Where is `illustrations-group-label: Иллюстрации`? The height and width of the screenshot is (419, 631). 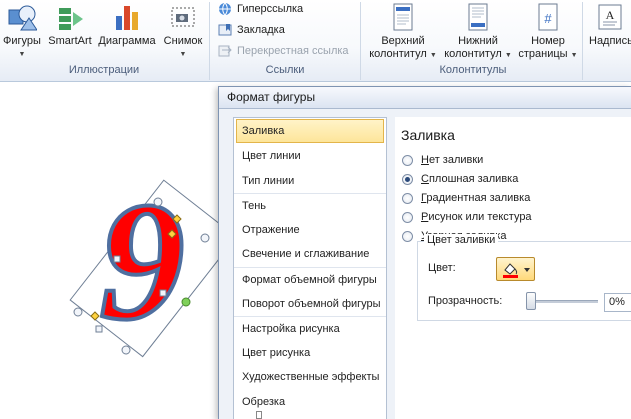 illustrations-group-label: Иллюстрации is located at coordinates (104, 70).